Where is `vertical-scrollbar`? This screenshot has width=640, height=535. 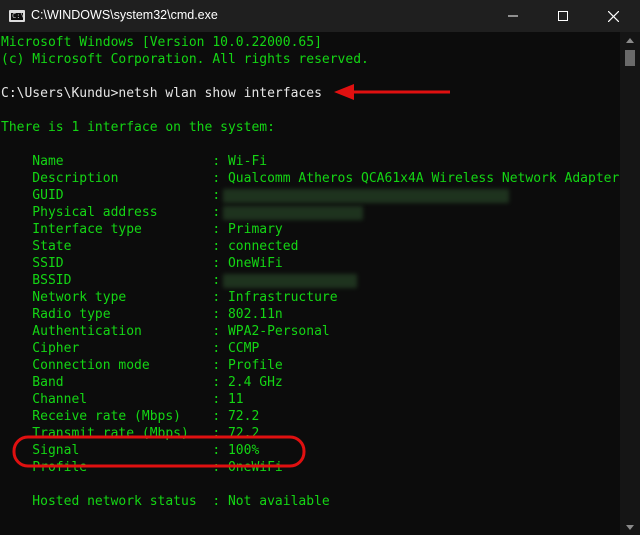
vertical-scrollbar is located at coordinates (630, 283).